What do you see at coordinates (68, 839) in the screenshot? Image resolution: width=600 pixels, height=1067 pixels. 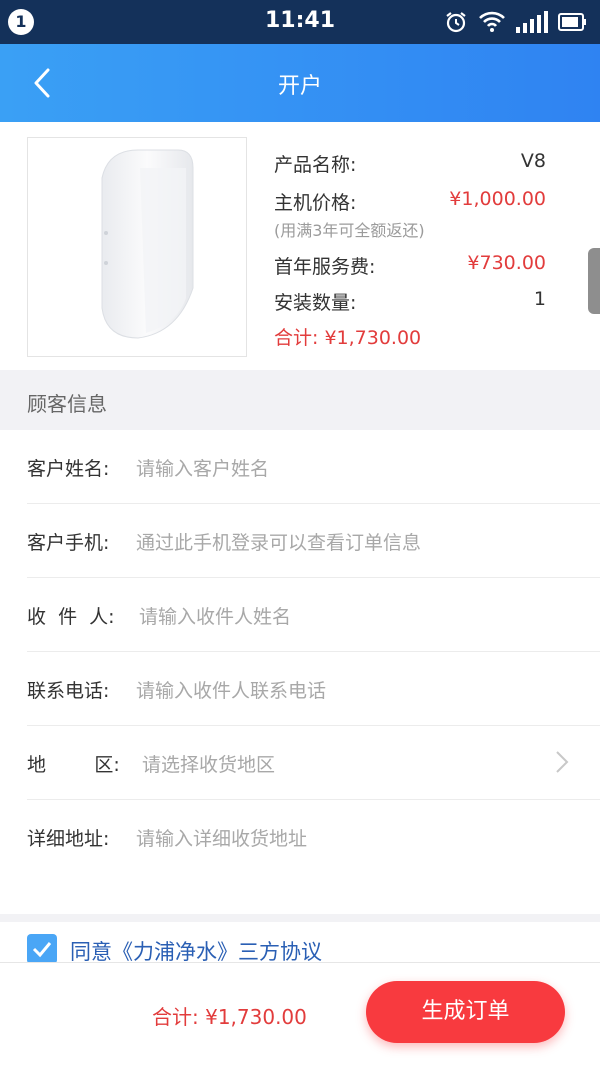 I see `field-label: 详细地址:` at bounding box center [68, 839].